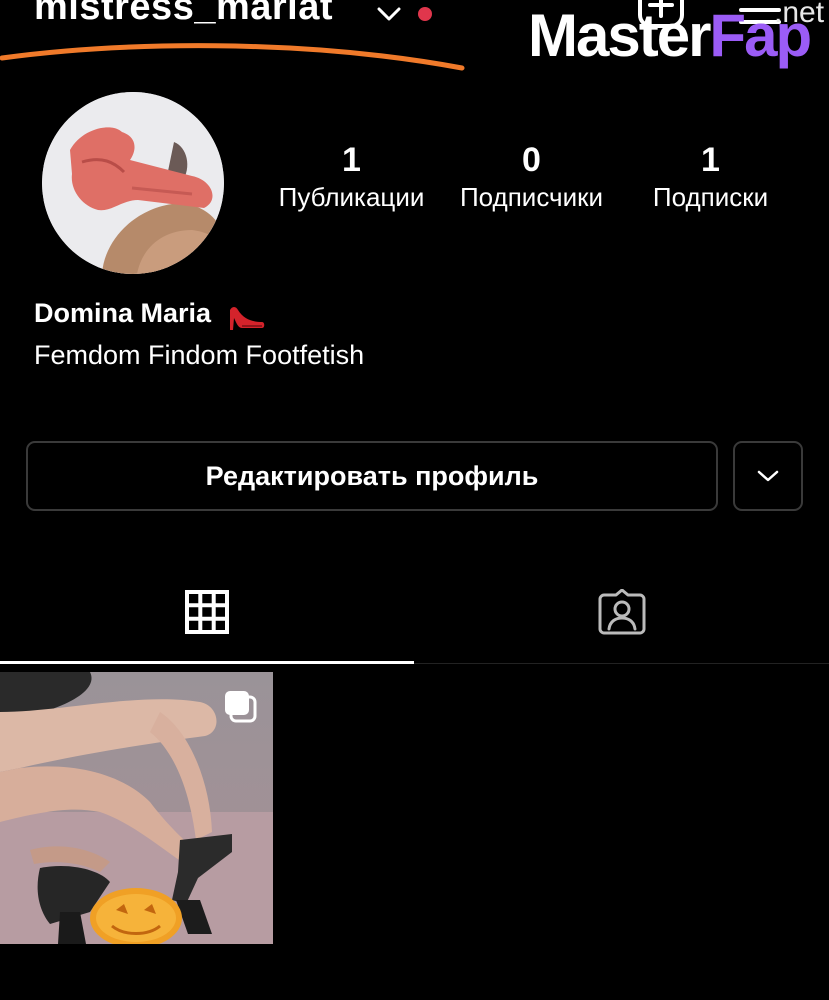  I want to click on high-heel-icon, so click(247, 318).